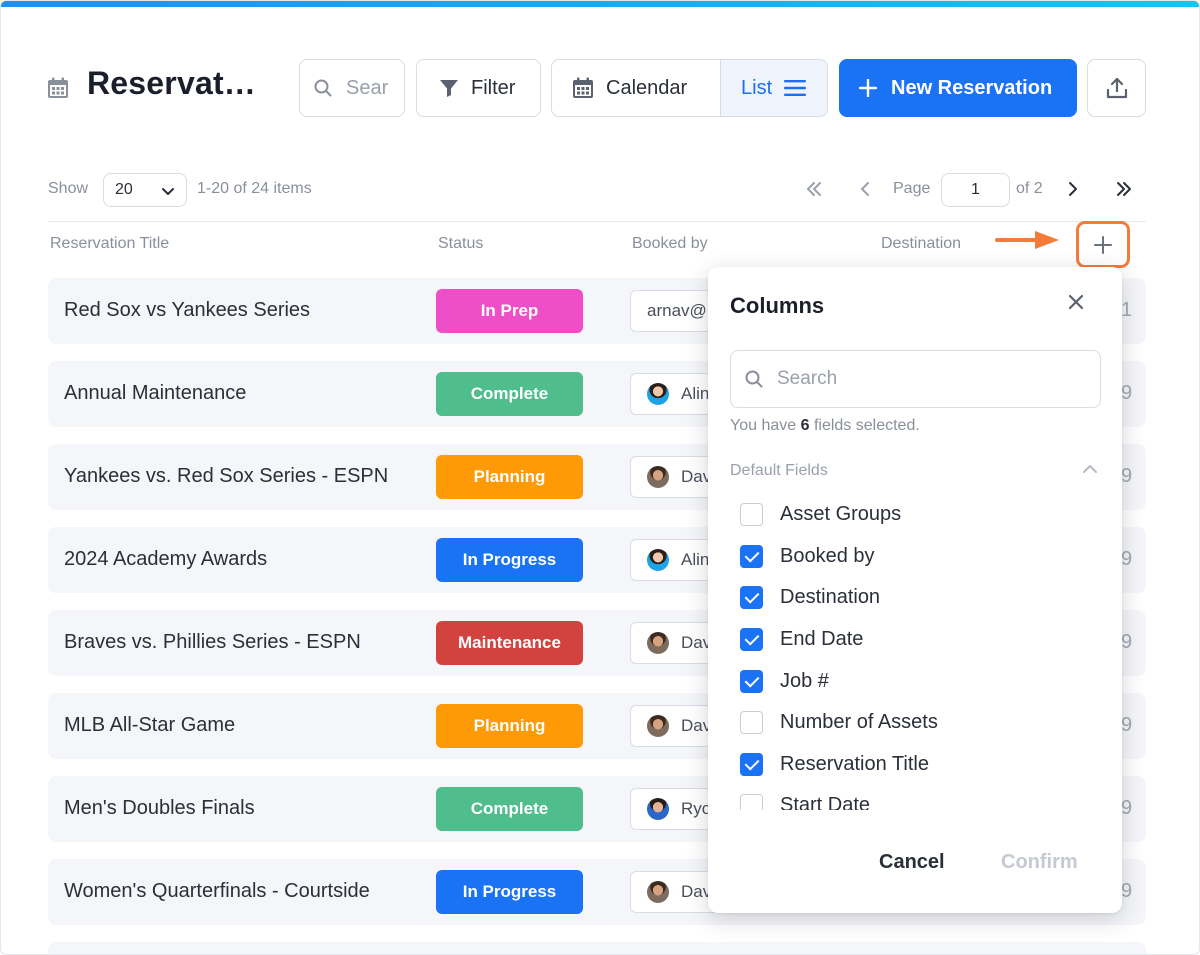 This screenshot has width=1200, height=955. What do you see at coordinates (159, 808) in the screenshot?
I see `reservation-title: Men's Doubles Finals` at bounding box center [159, 808].